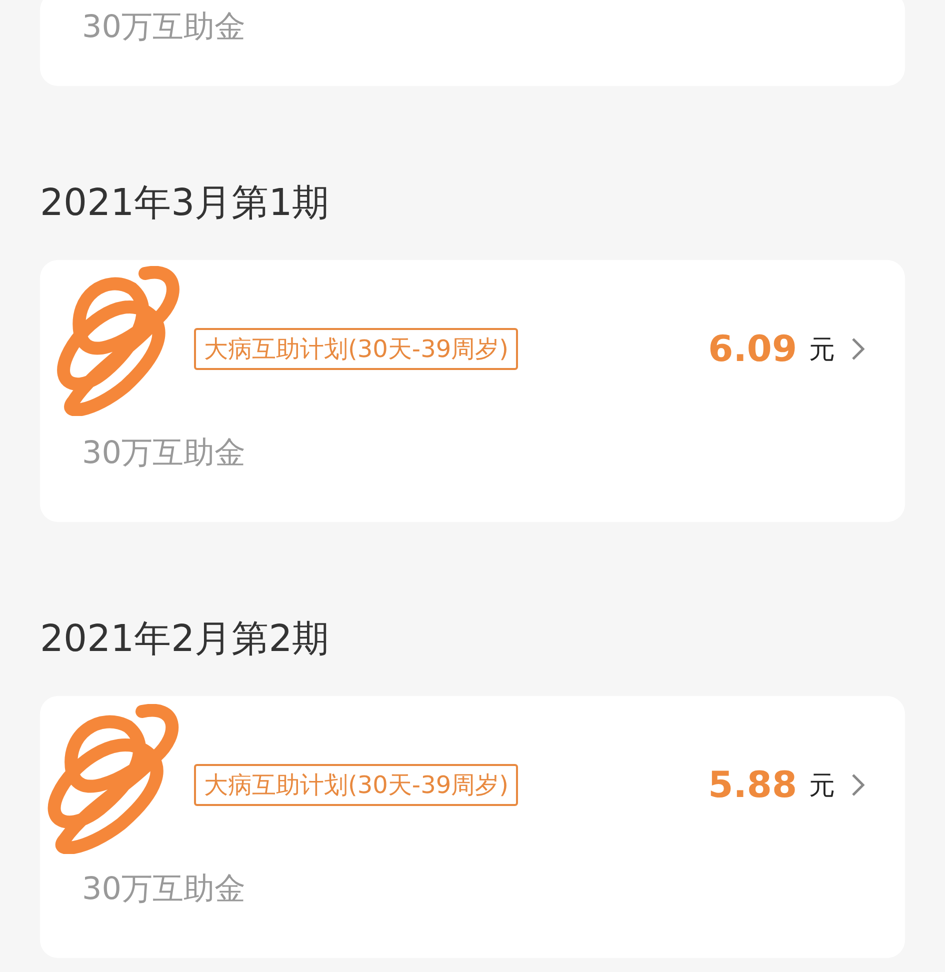 This screenshot has width=945, height=972. I want to click on period-heading: 2021年2月第2期, so click(185, 639).